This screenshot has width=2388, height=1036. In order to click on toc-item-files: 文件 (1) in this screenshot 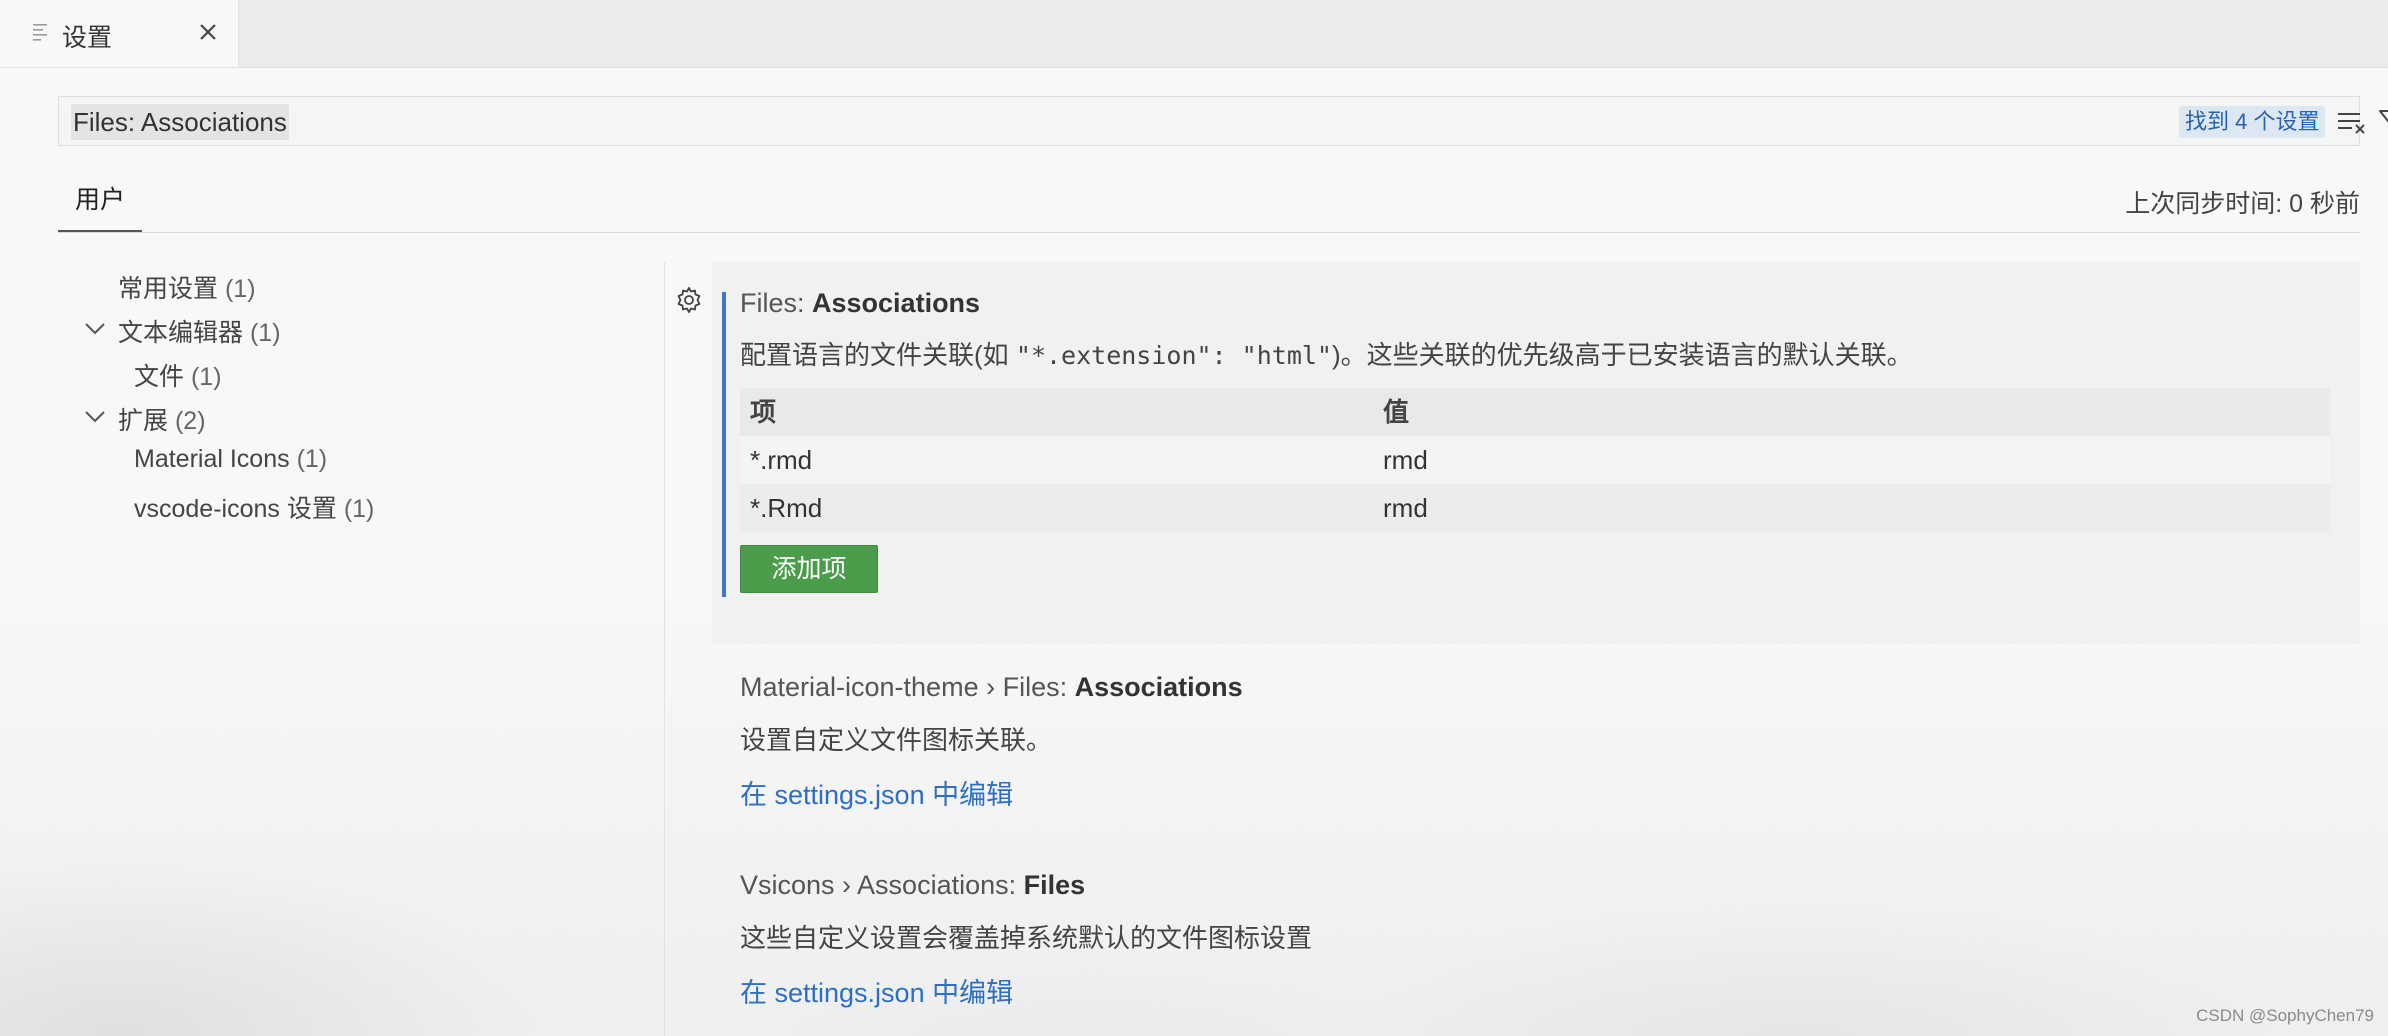, I will do `click(178, 375)`.